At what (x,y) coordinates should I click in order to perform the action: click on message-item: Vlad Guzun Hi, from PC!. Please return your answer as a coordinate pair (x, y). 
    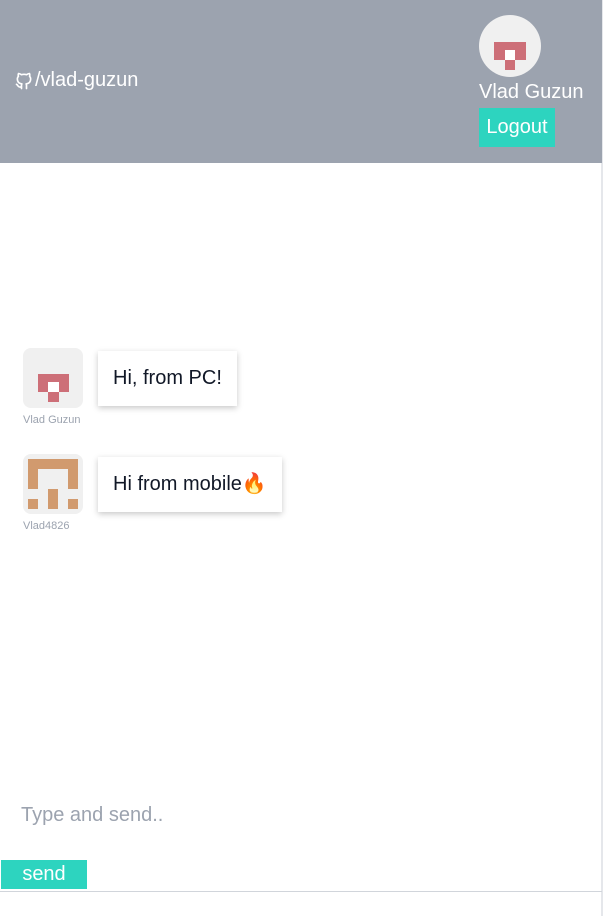
    Looking at the image, I should click on (130, 387).